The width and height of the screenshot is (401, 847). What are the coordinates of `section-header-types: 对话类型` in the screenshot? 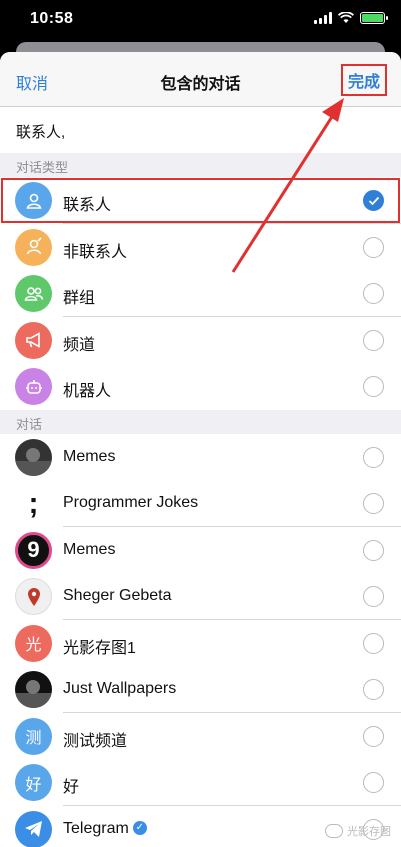 It's located at (200, 165).